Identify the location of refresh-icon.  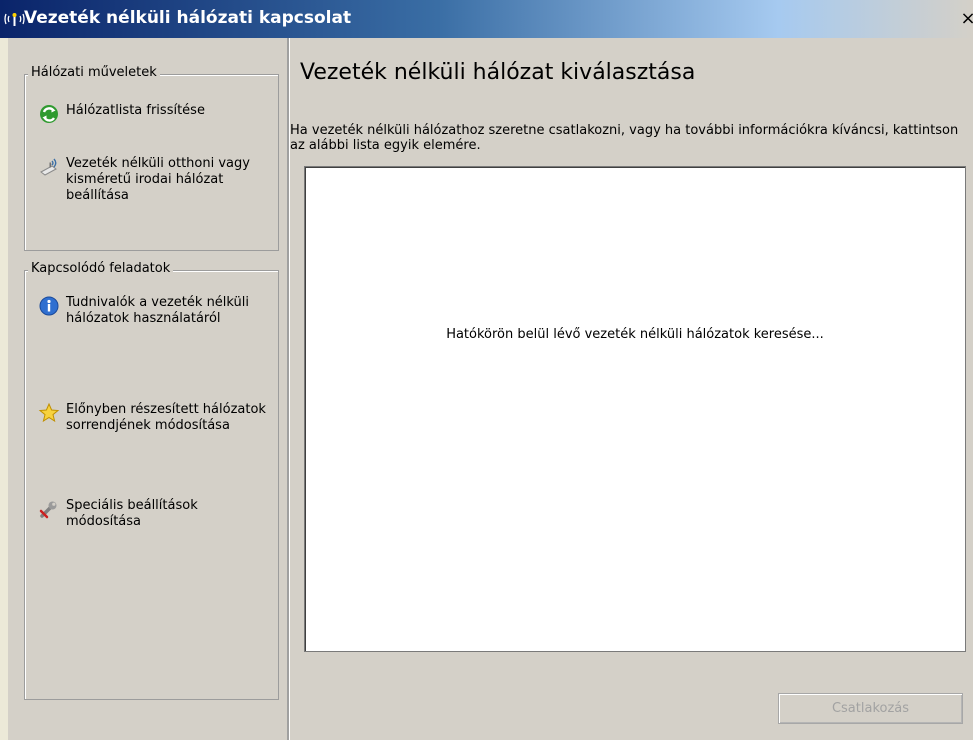
(49, 114).